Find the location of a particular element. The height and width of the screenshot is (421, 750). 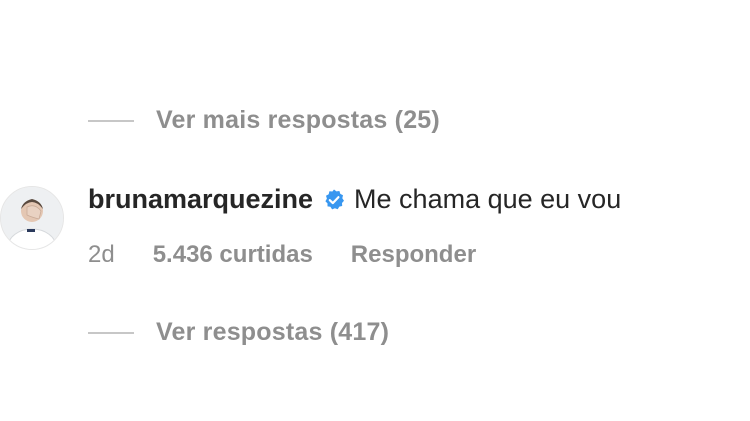

avatar-image-icon is located at coordinates (32, 218).